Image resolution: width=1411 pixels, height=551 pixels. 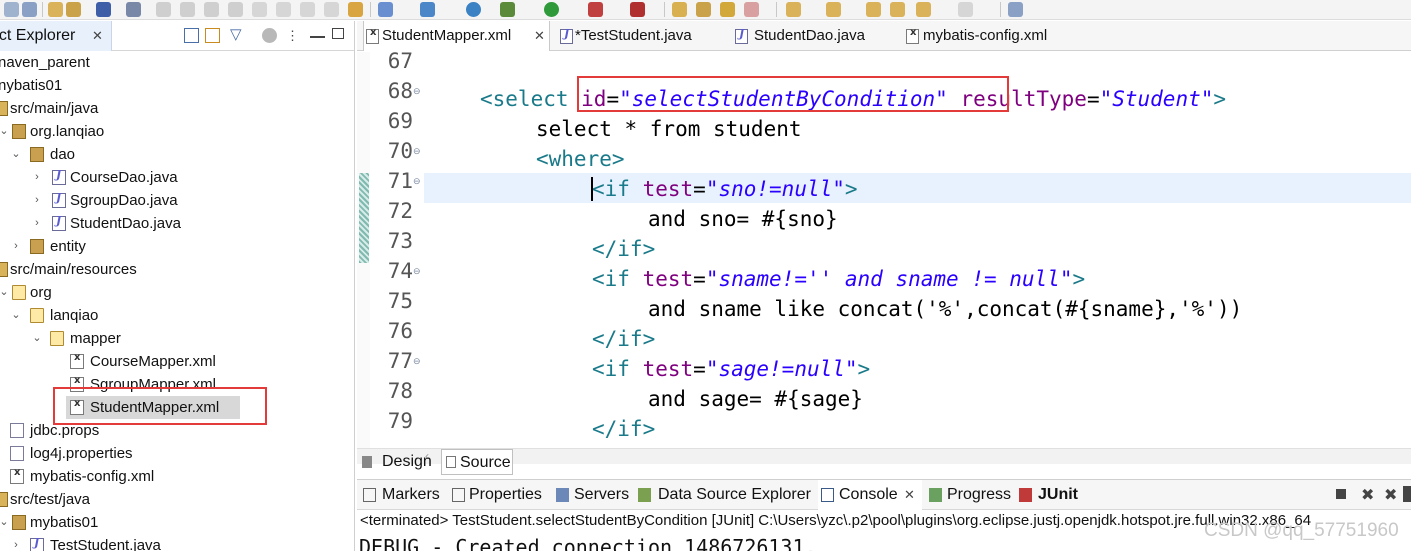 I want to click on suspend-icon, so click(x=187, y=9).